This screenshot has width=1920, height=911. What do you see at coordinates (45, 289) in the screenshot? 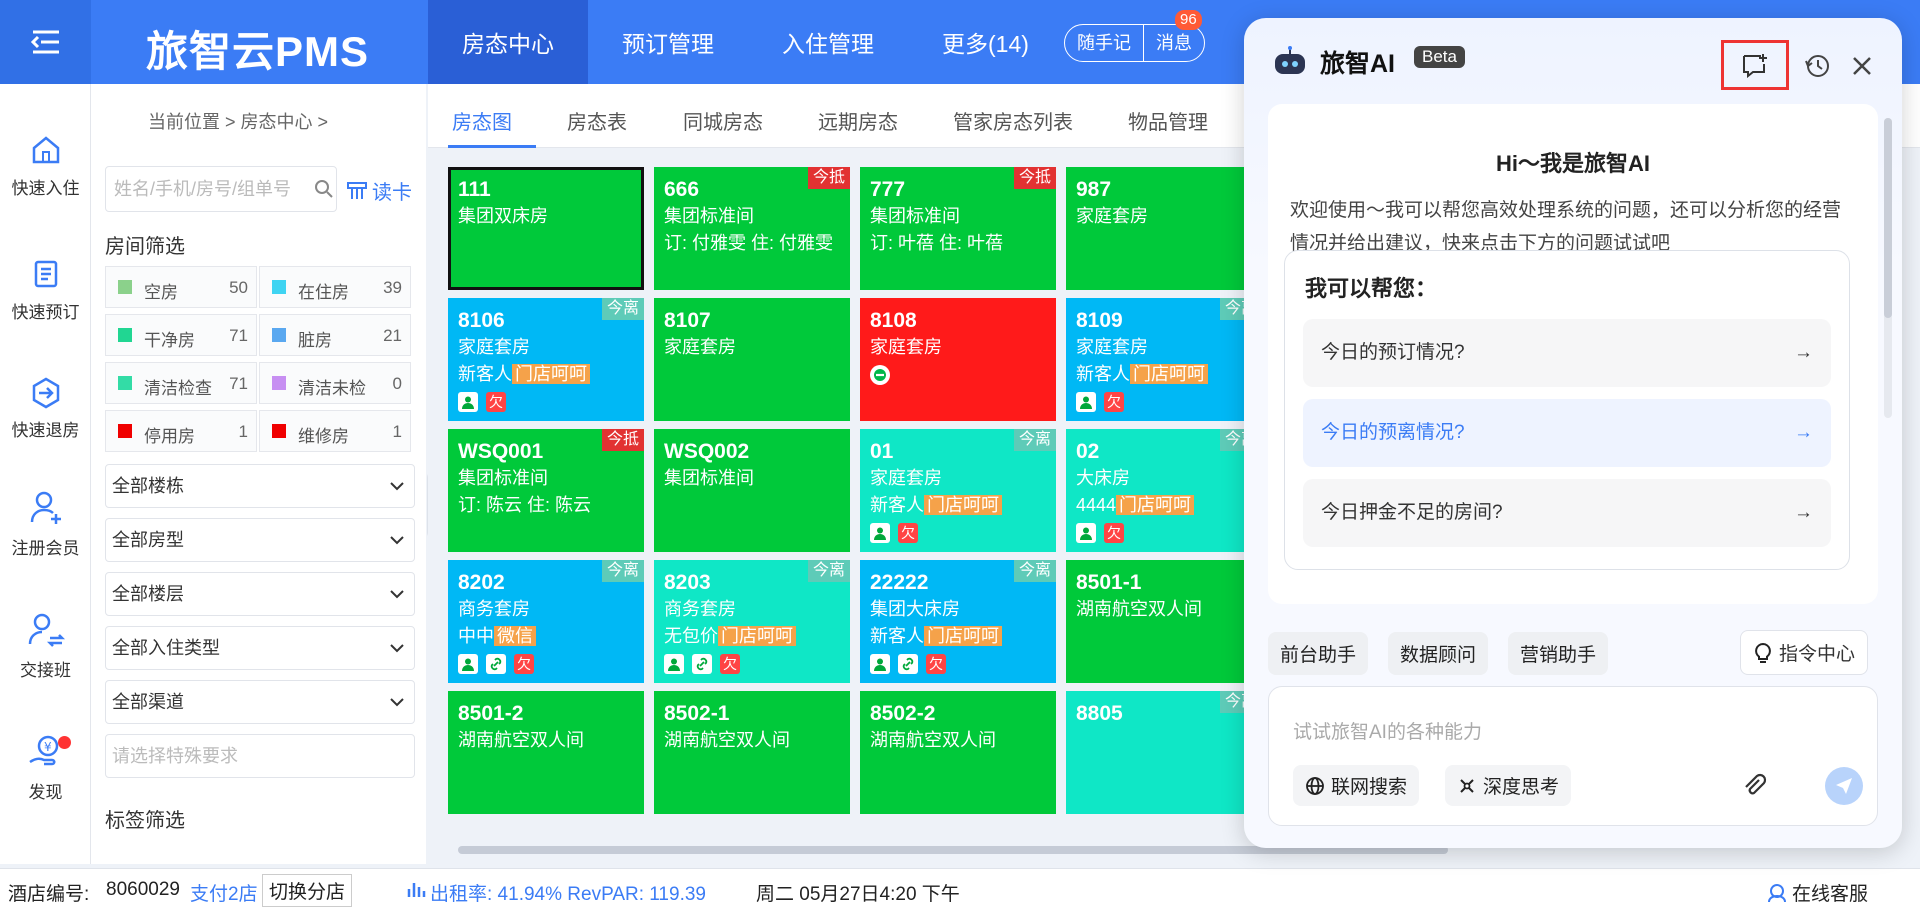
I see `rail-quick-booking: 快速预订` at bounding box center [45, 289].